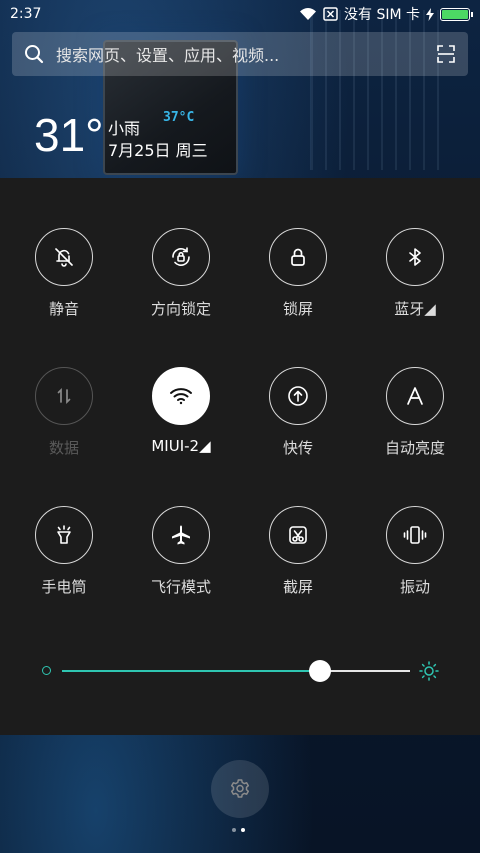 The width and height of the screenshot is (480, 853). I want to click on weather-temperature: 31°, so click(69, 135).